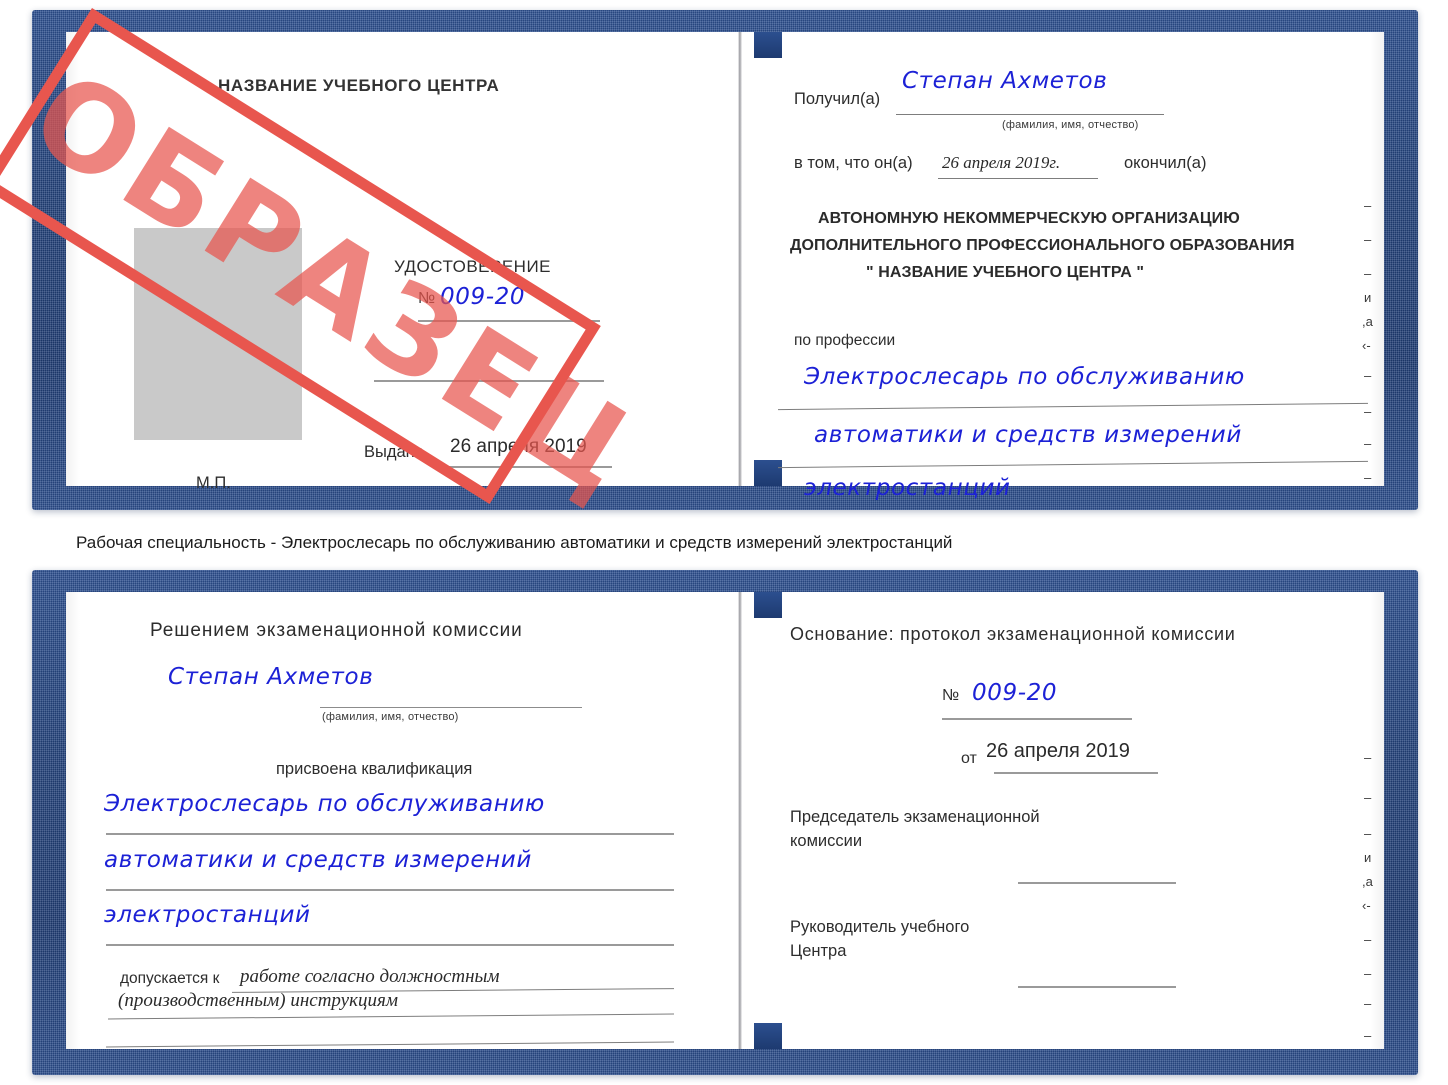 This screenshot has height=1085, width=1448. Describe the element at coordinates (1368, 239) in the screenshot. I see `edge-fragment-2: –` at that location.